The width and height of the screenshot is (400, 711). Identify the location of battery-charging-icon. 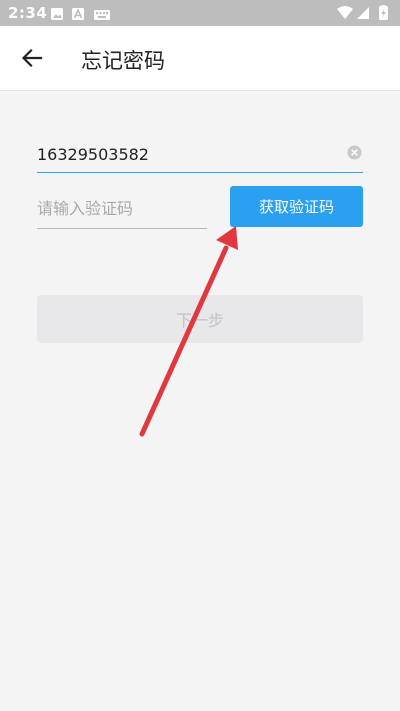
(383, 12).